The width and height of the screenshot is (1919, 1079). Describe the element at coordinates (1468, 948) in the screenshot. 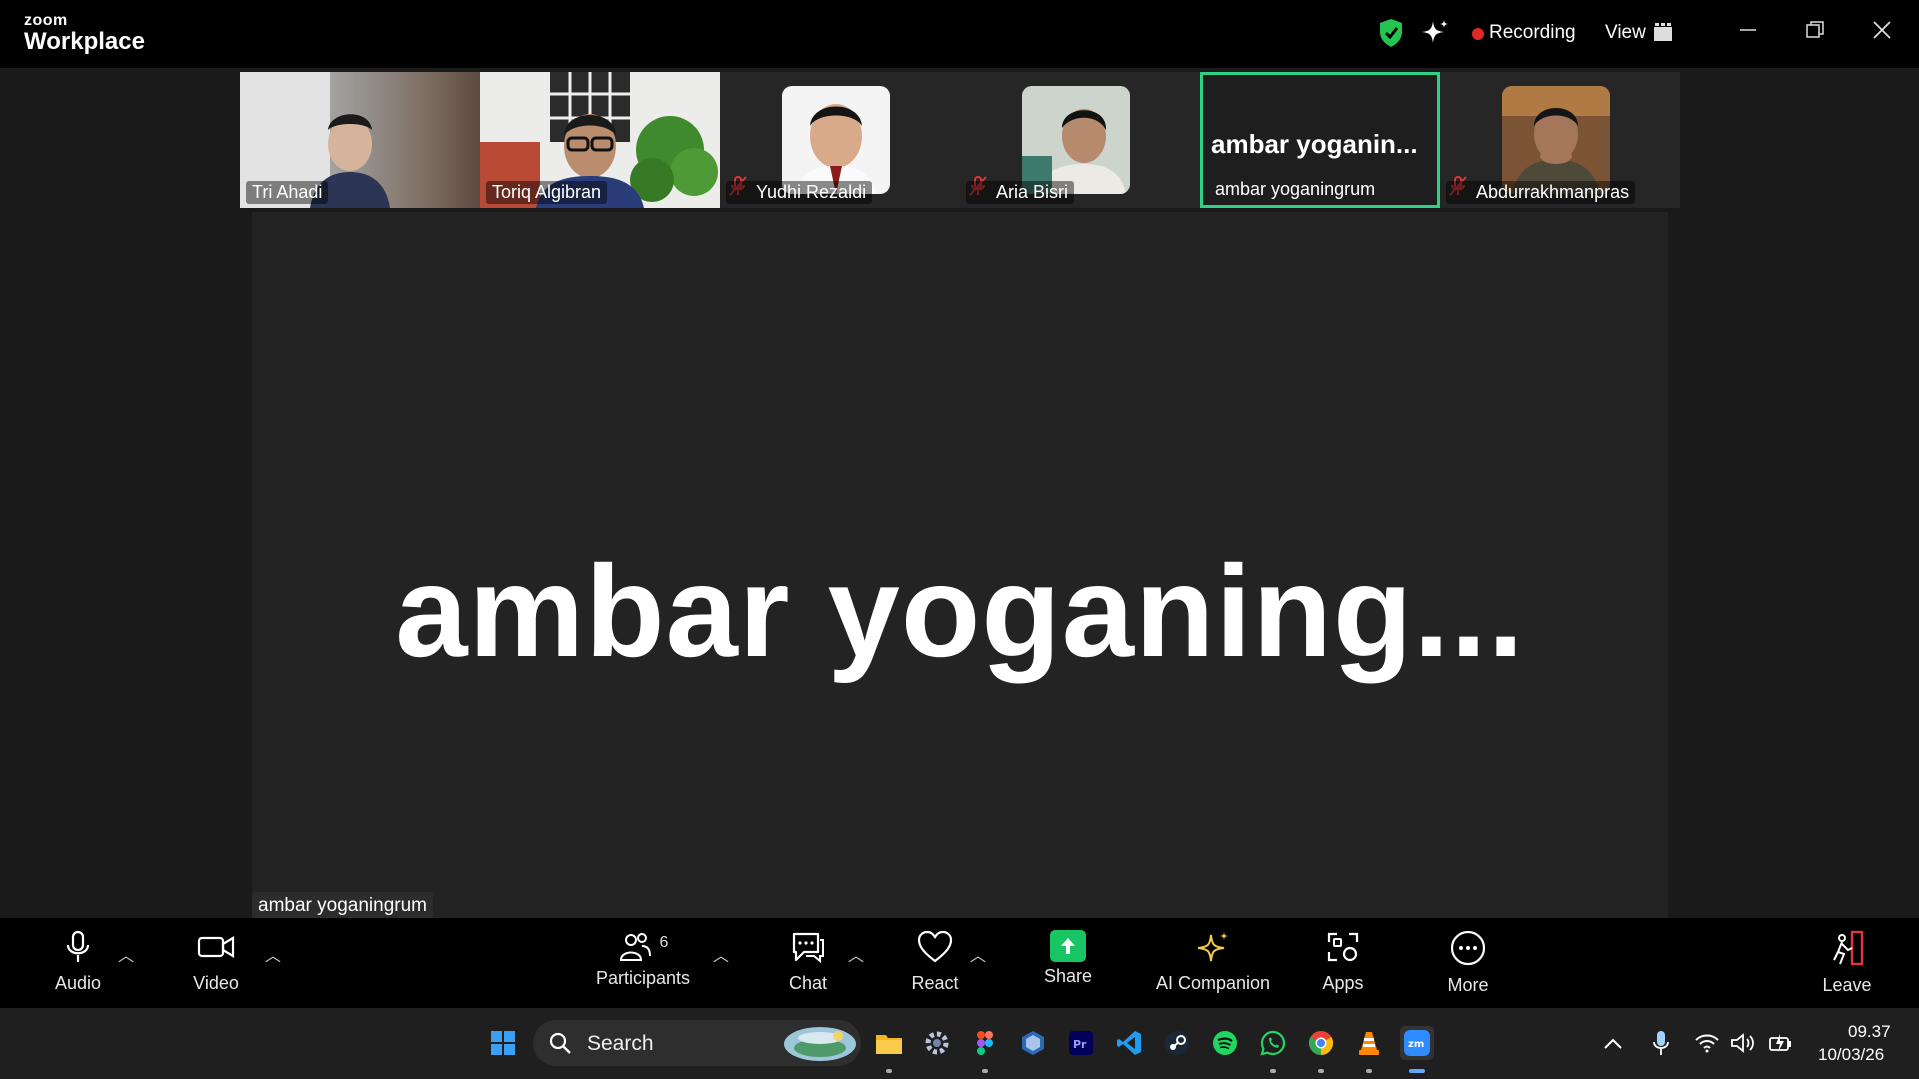

I see `more-icon` at that location.